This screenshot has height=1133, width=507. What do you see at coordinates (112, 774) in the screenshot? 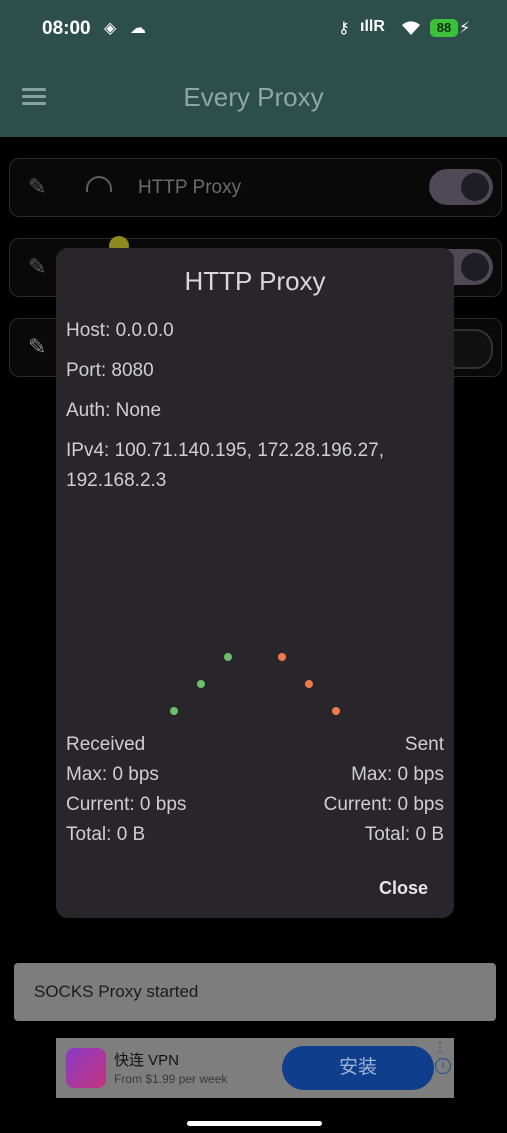
I see `received-max: Max: 0 bps` at bounding box center [112, 774].